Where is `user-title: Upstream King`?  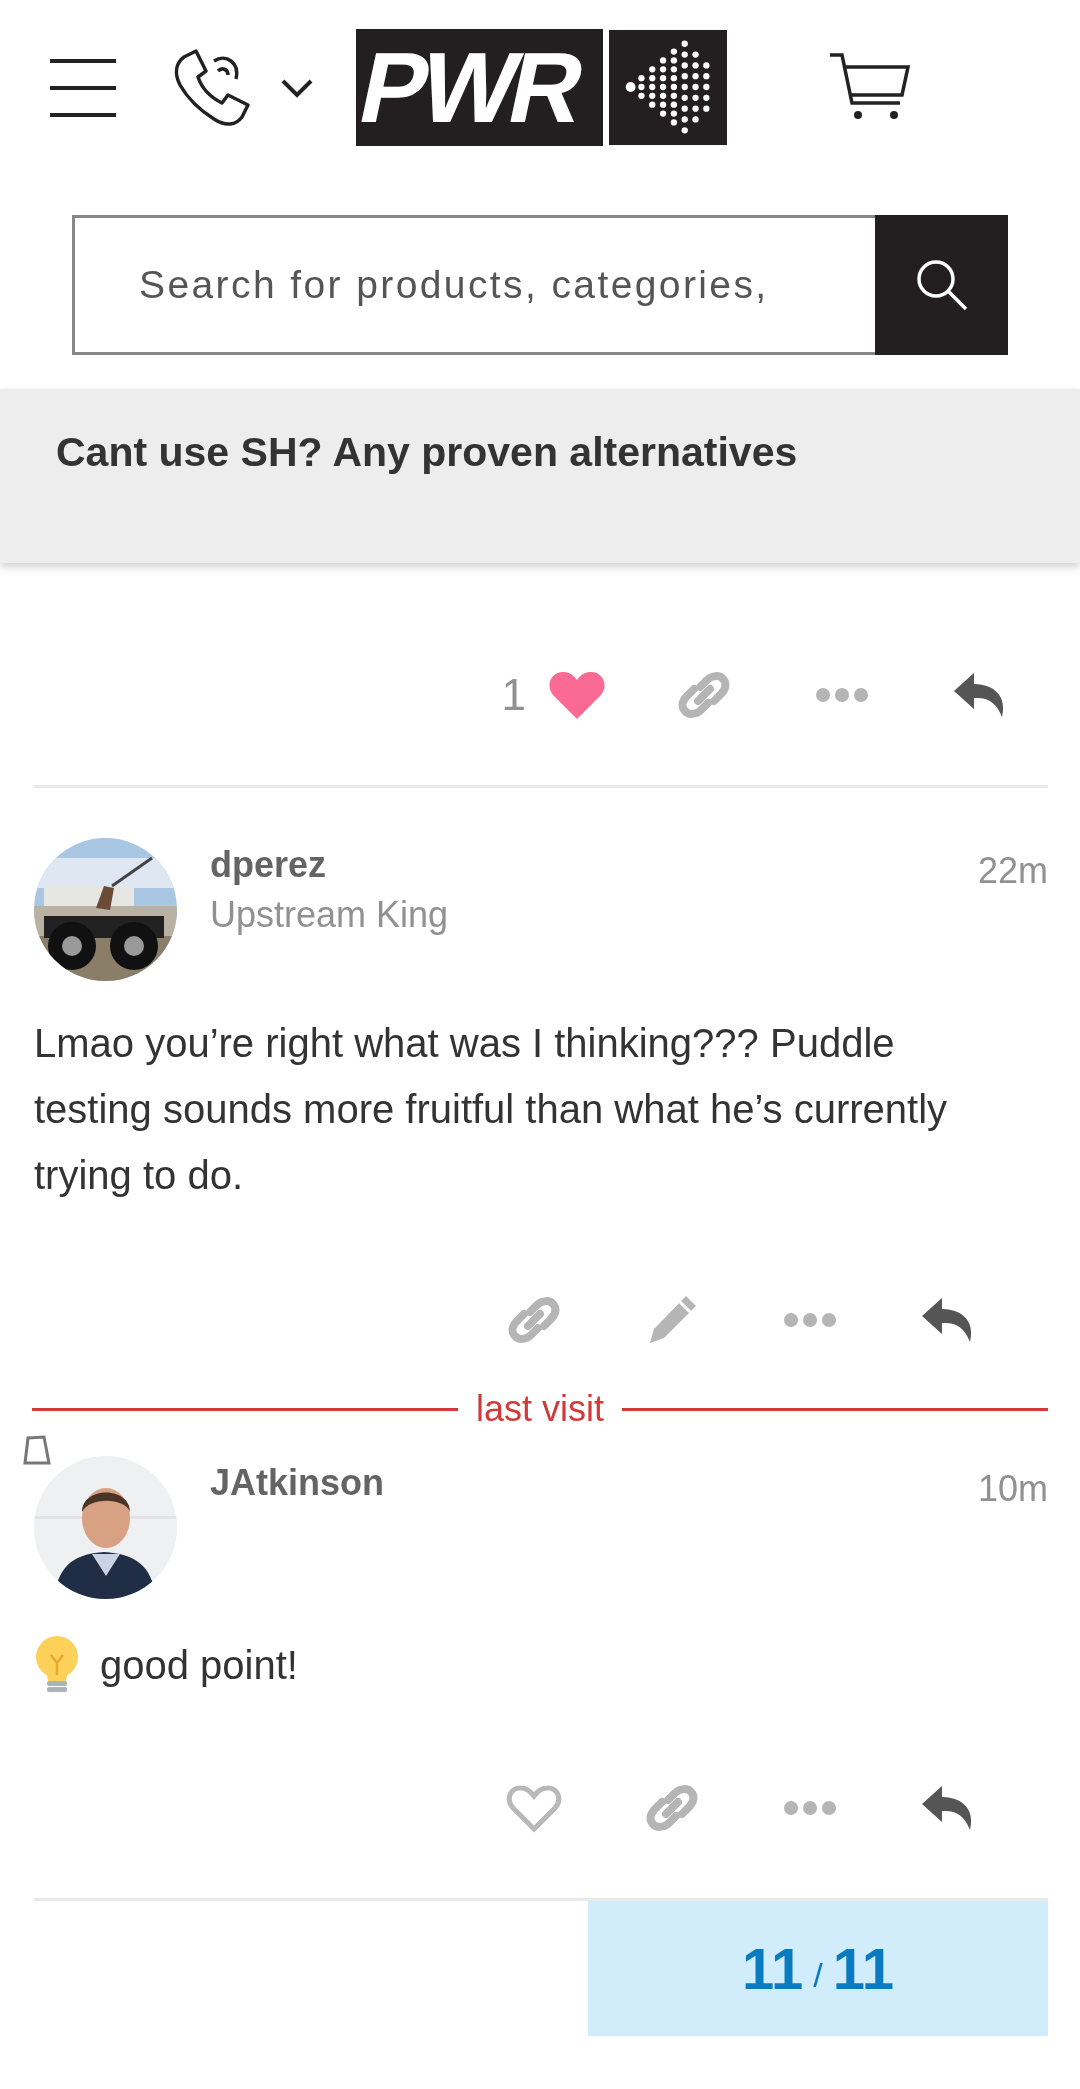
user-title: Upstream King is located at coordinates (329, 915).